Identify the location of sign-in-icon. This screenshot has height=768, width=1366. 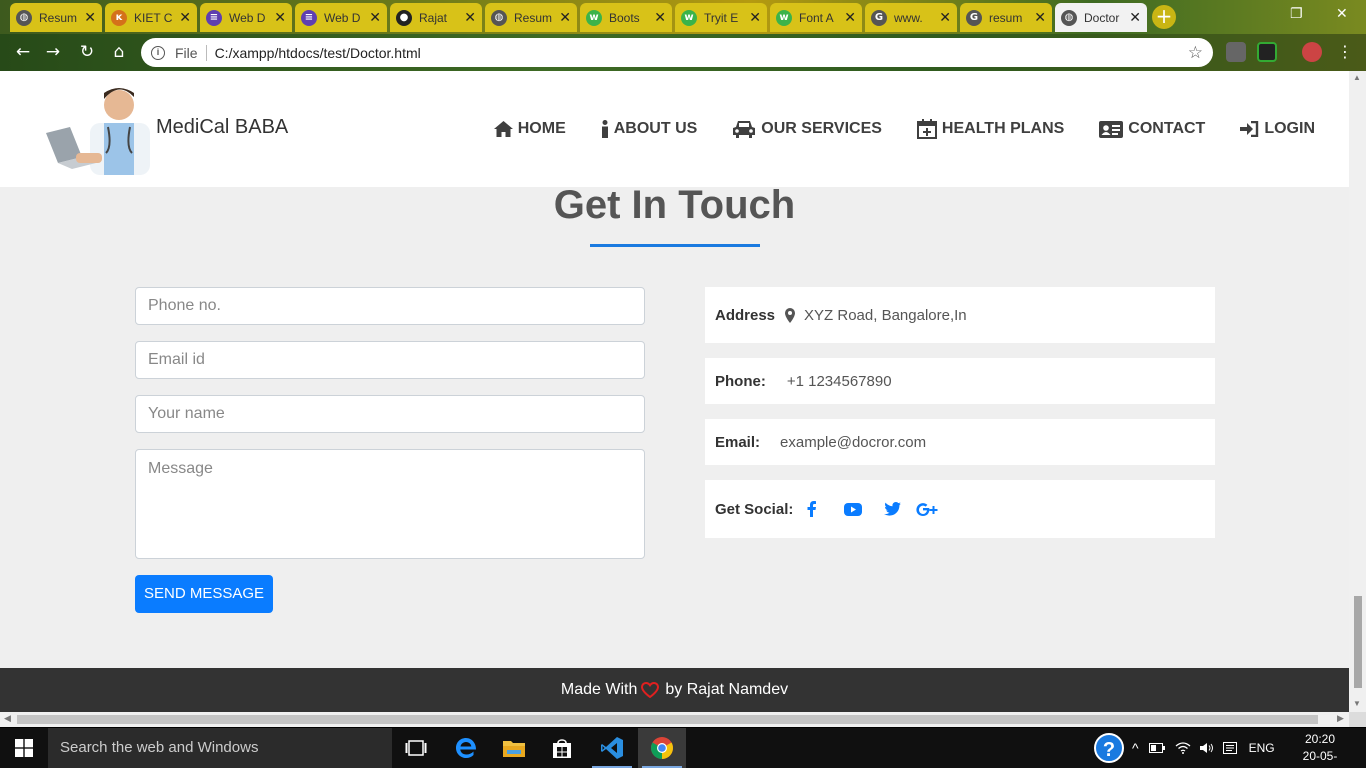
(1249, 129).